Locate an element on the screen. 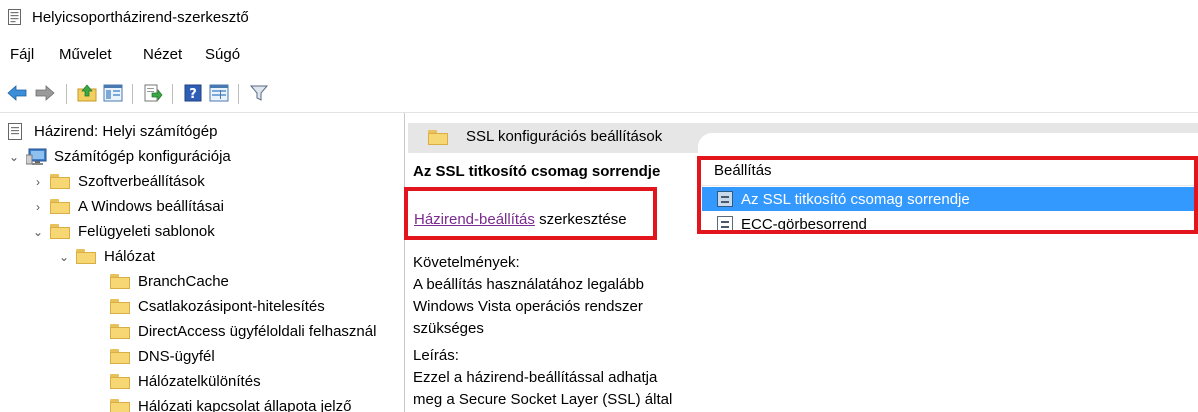  tree-item-dns-client: DNS-ügyfél is located at coordinates (162, 356).